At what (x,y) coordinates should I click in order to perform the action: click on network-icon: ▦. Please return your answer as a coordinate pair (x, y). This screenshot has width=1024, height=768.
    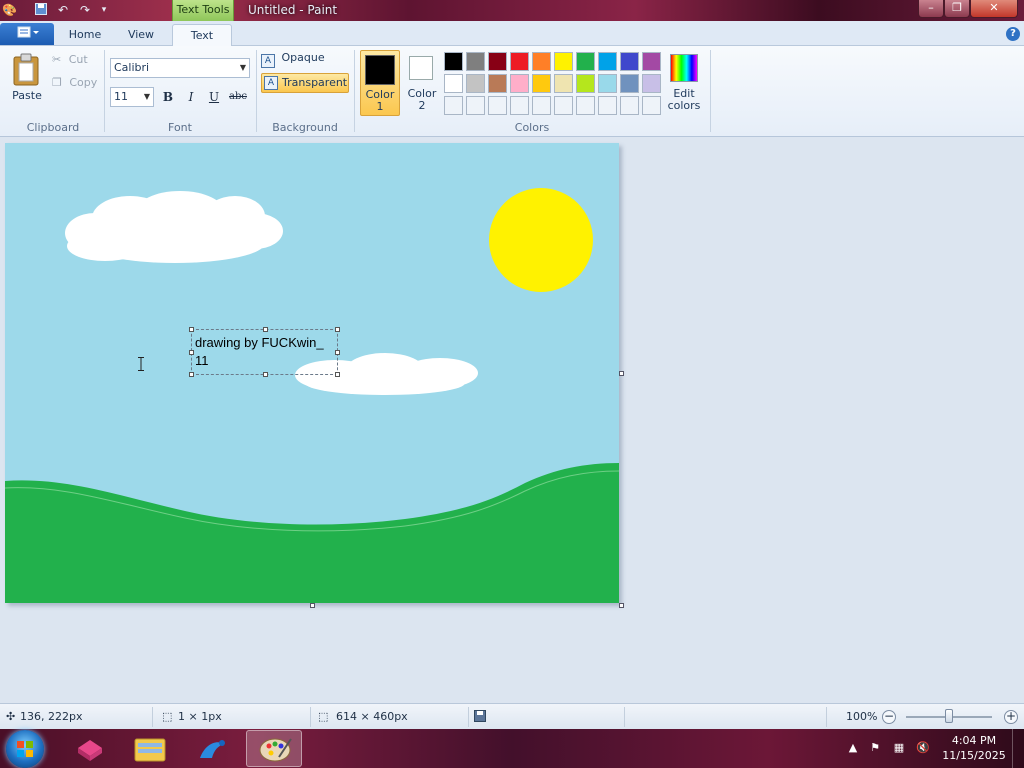
    Looking at the image, I should click on (899, 748).